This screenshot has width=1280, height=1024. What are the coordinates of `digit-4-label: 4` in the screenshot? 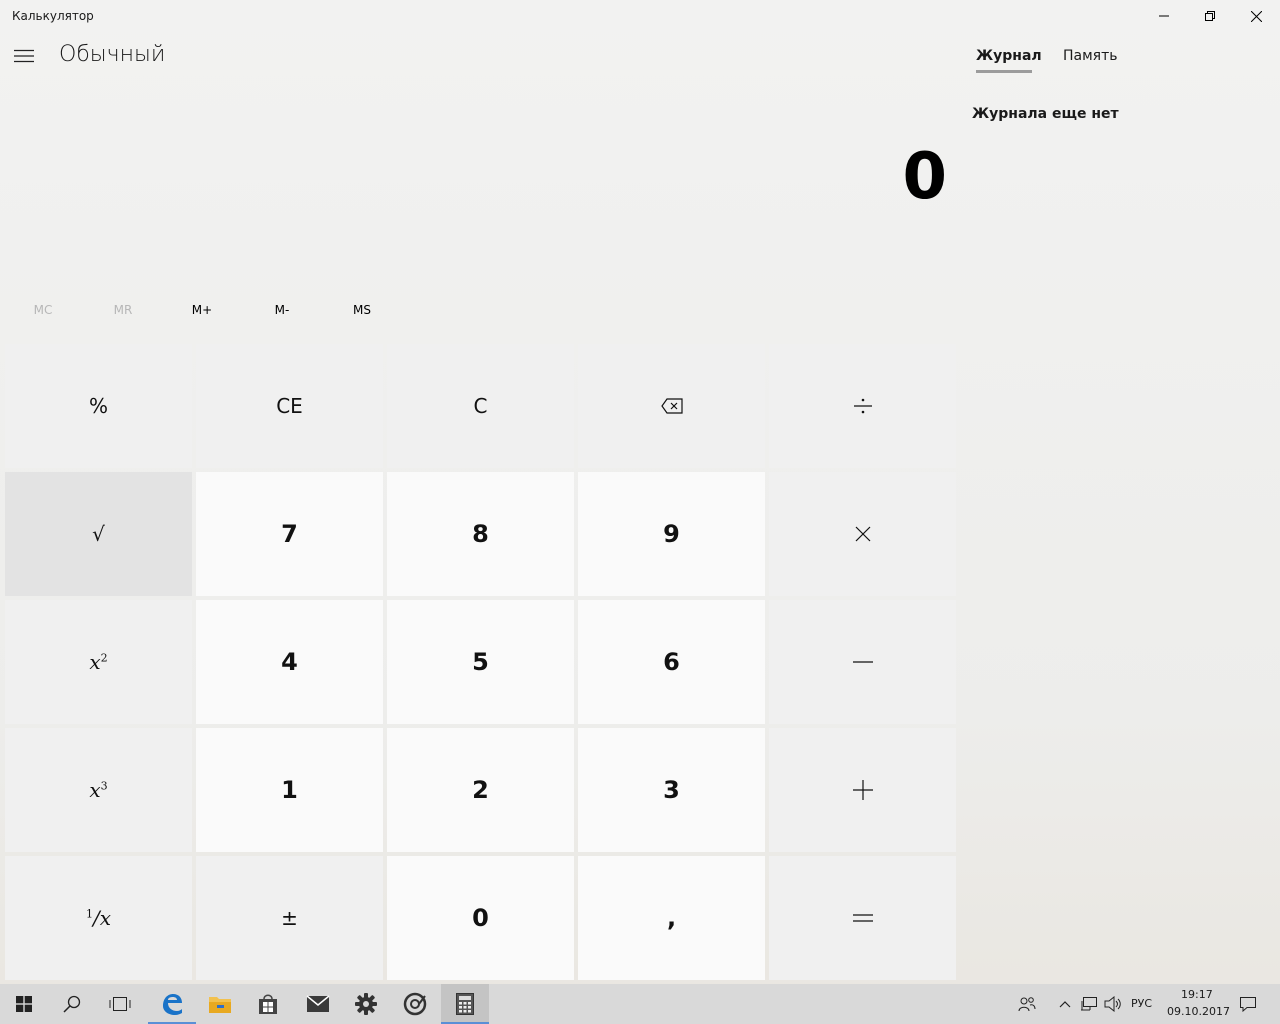 It's located at (289, 662).